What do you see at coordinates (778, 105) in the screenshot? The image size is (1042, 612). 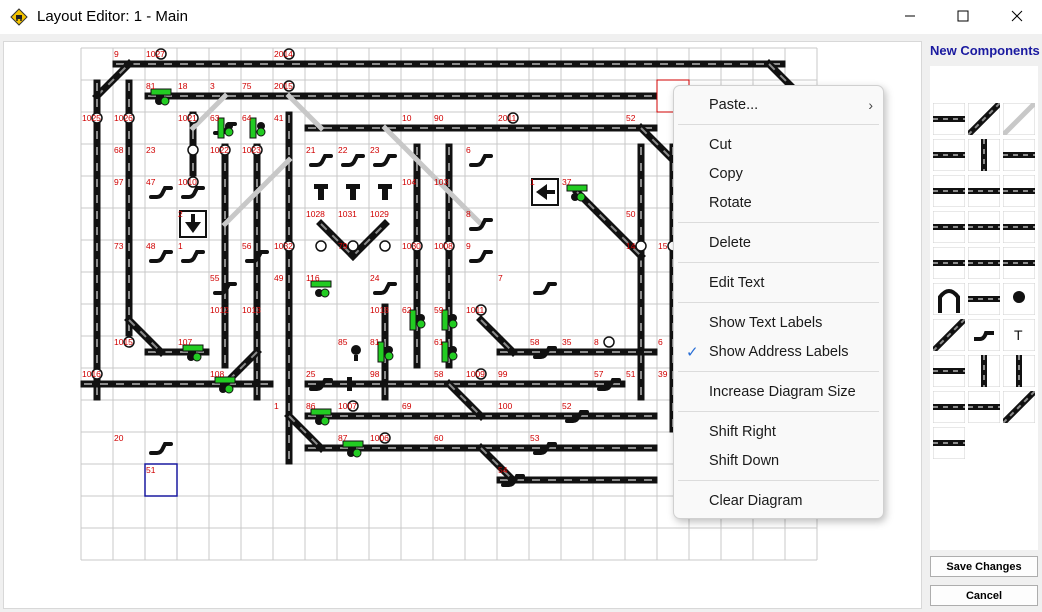 I see `menu-item-paste: Paste... ›` at bounding box center [778, 105].